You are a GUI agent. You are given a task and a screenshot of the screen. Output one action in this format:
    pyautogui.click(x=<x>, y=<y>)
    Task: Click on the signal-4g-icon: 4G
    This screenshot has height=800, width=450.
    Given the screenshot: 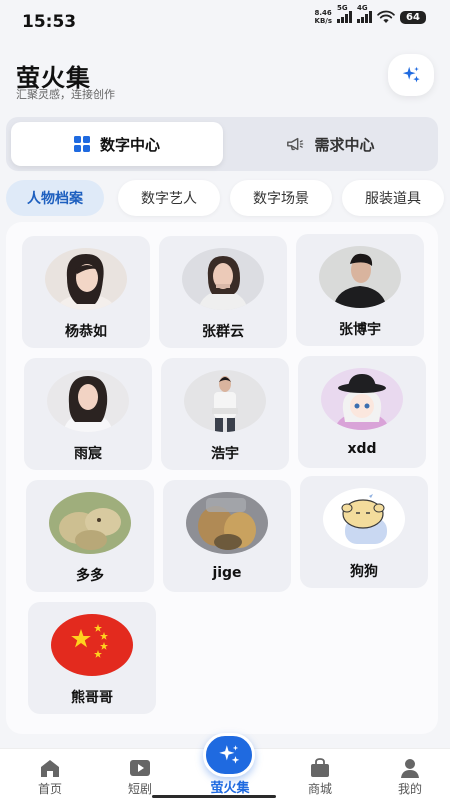 What is the action you would take?
    pyautogui.click(x=364, y=13)
    